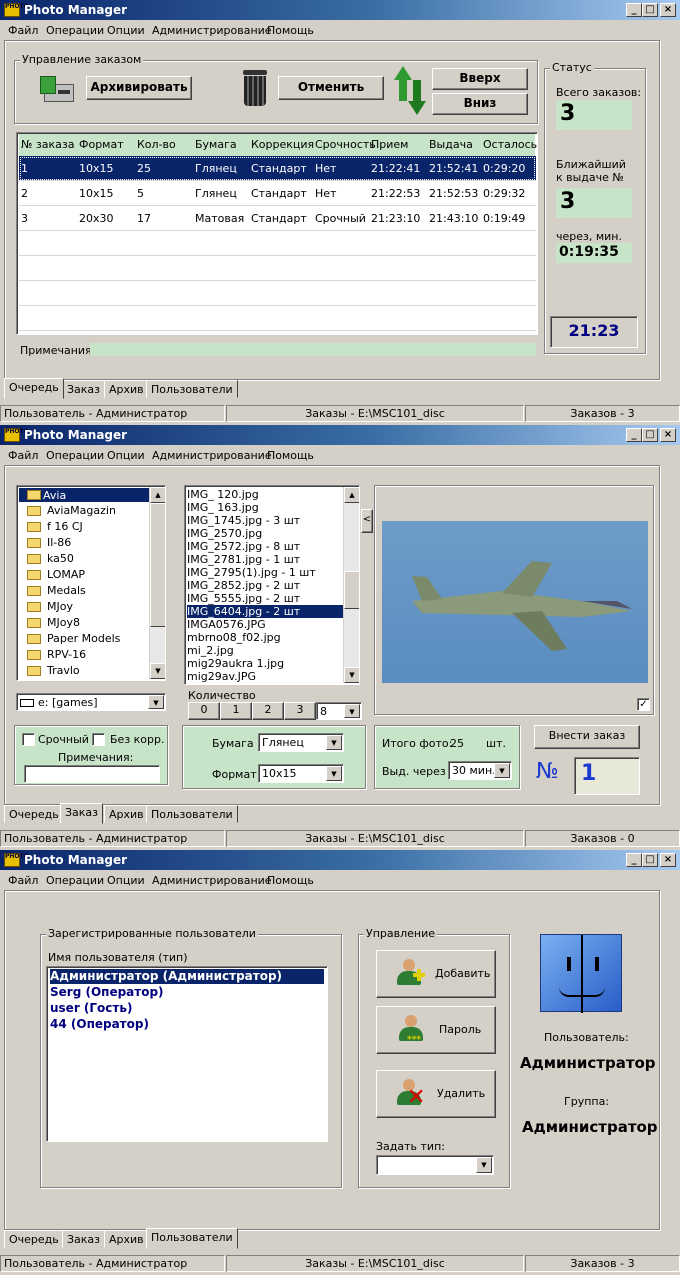 The image size is (680, 1275). What do you see at coordinates (223, 507) in the screenshot?
I see `file-item: IMG_ 163.jpg` at bounding box center [223, 507].